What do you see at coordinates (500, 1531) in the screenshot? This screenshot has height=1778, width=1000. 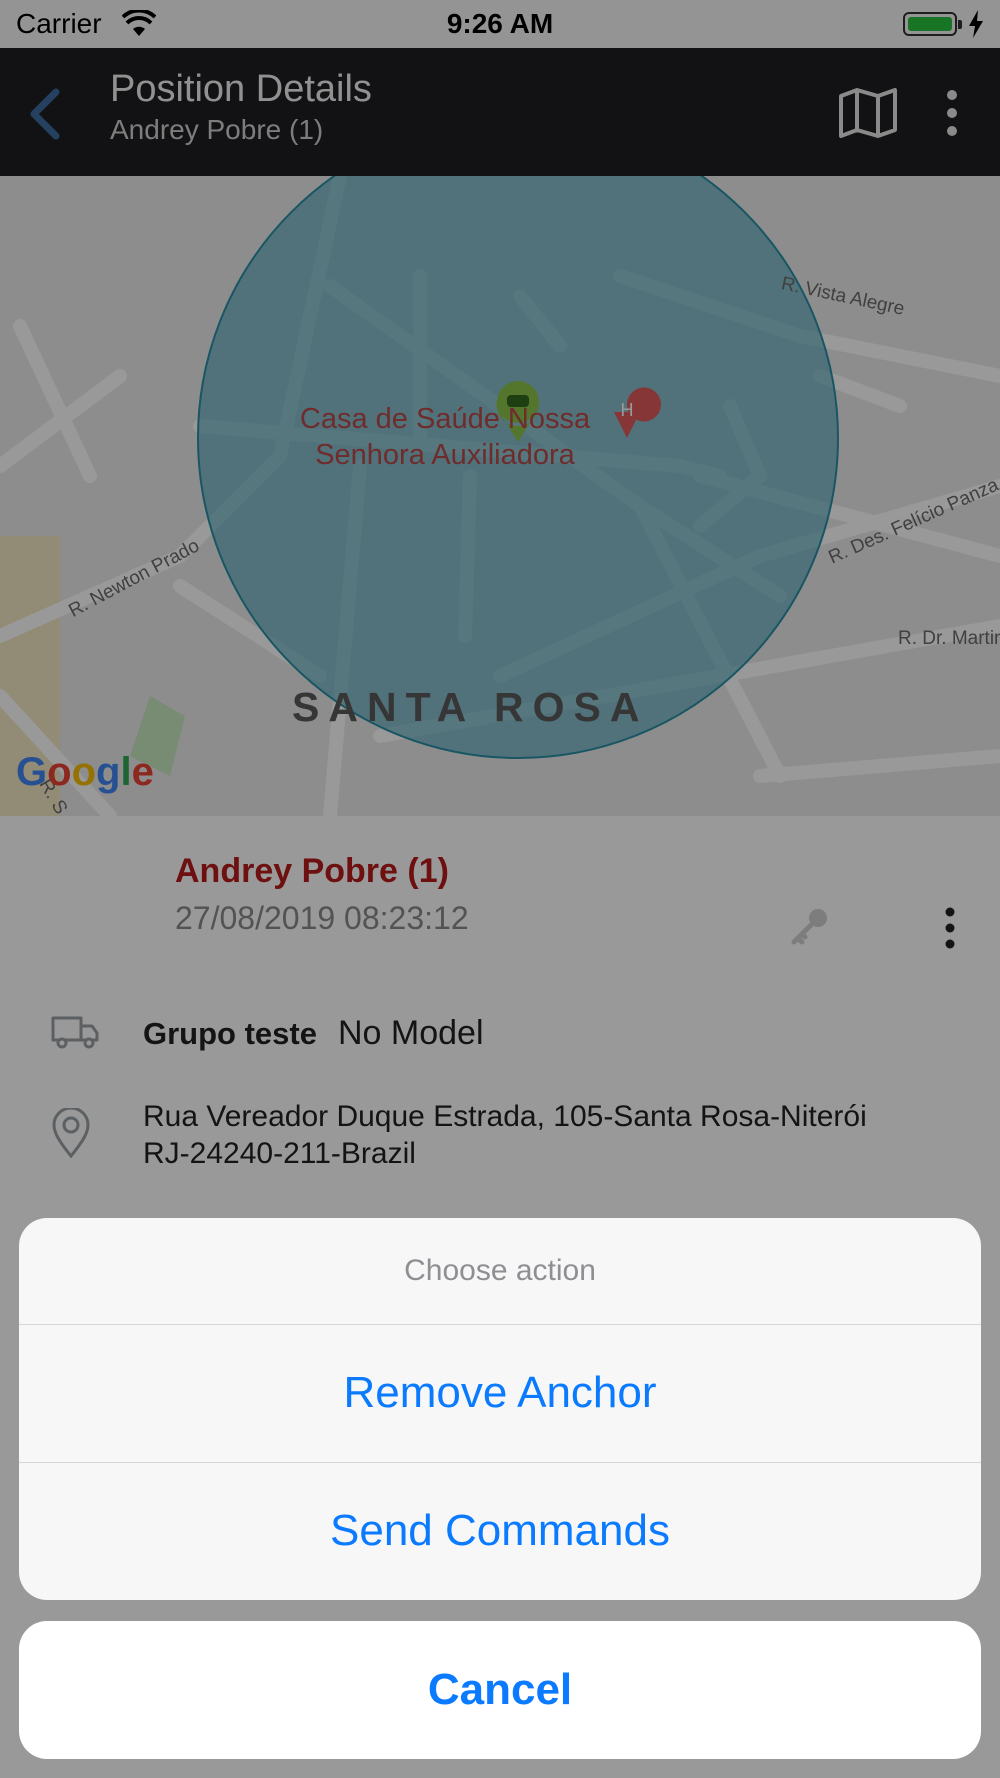 I see `send-commands-button: Send Commands` at bounding box center [500, 1531].